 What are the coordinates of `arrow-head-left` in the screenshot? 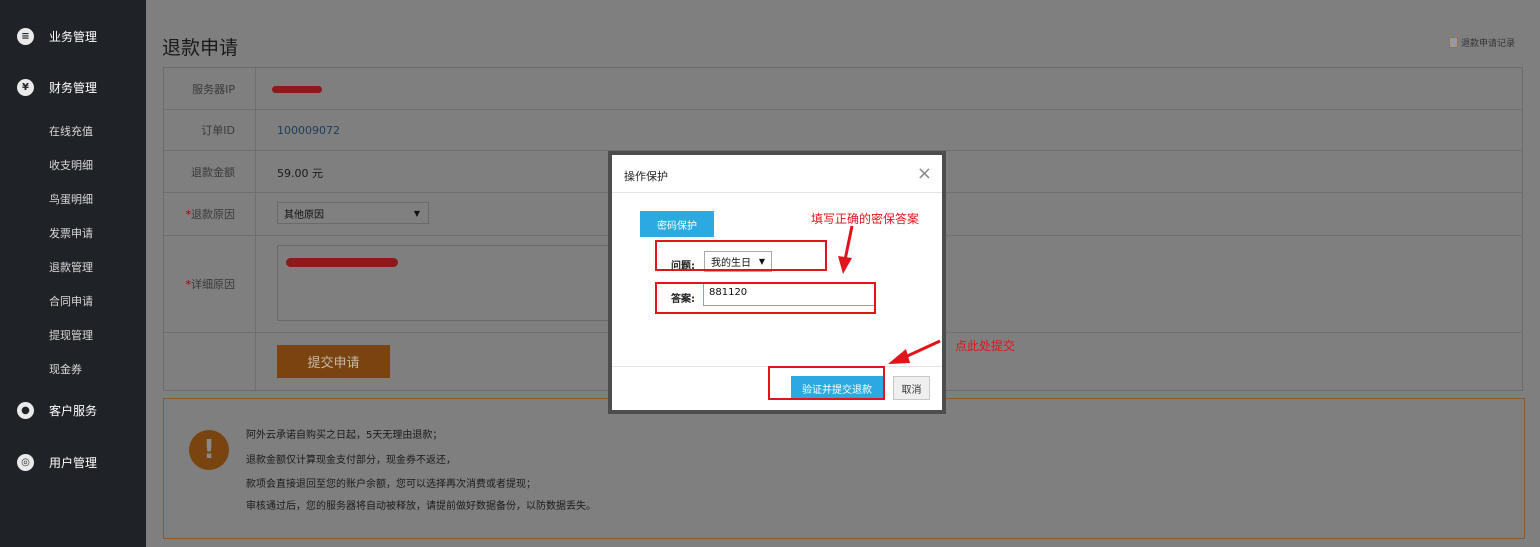 It's located at (899, 356).